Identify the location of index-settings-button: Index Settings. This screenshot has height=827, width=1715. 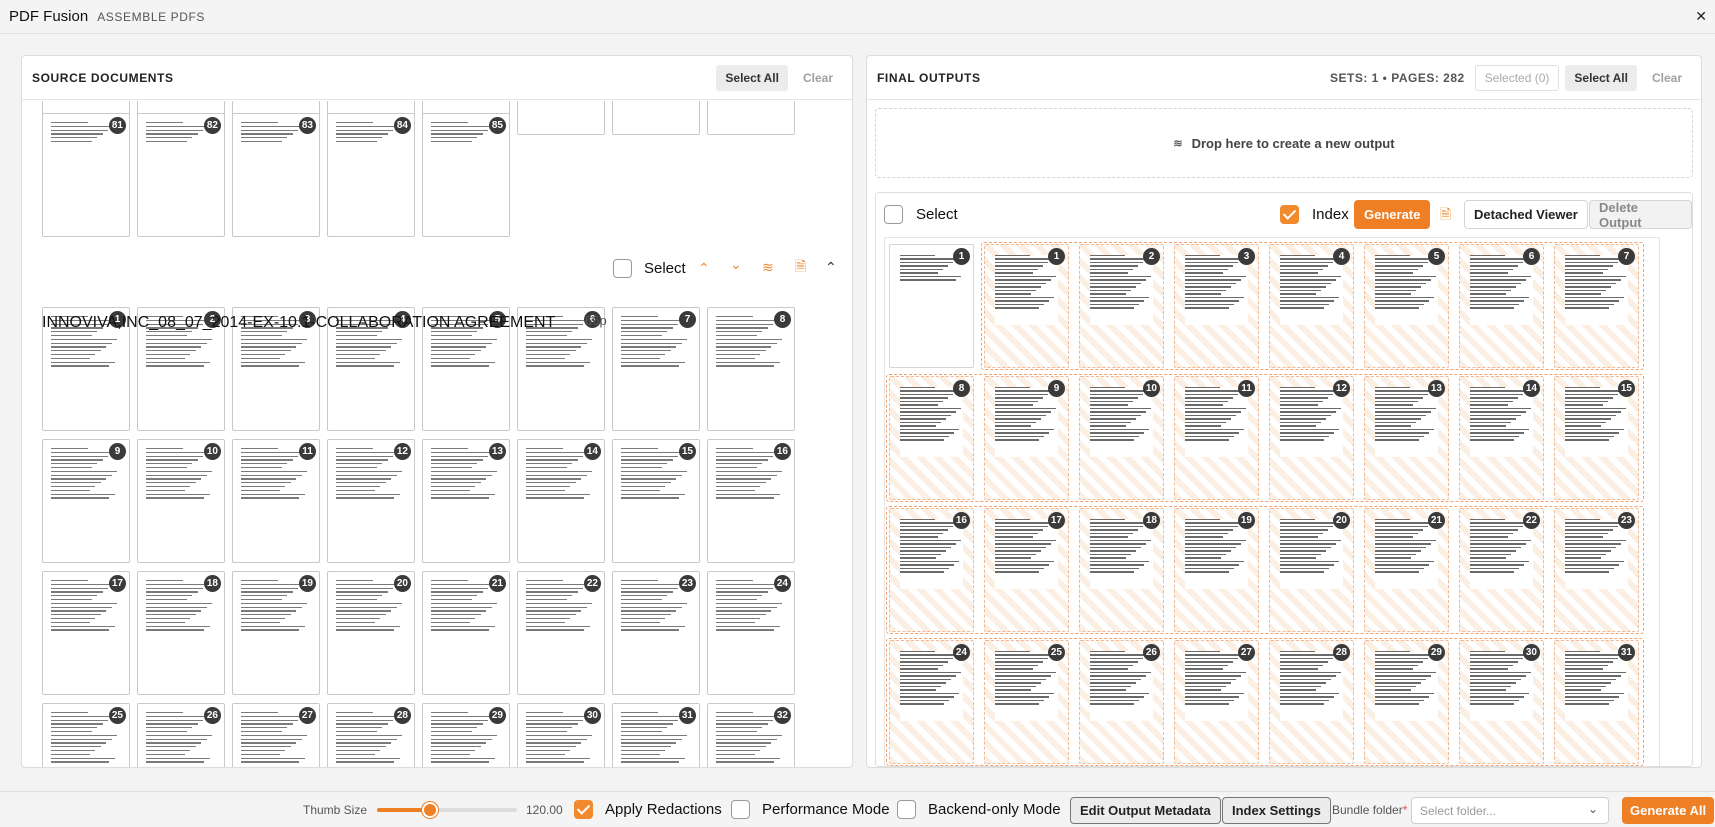
(1276, 810).